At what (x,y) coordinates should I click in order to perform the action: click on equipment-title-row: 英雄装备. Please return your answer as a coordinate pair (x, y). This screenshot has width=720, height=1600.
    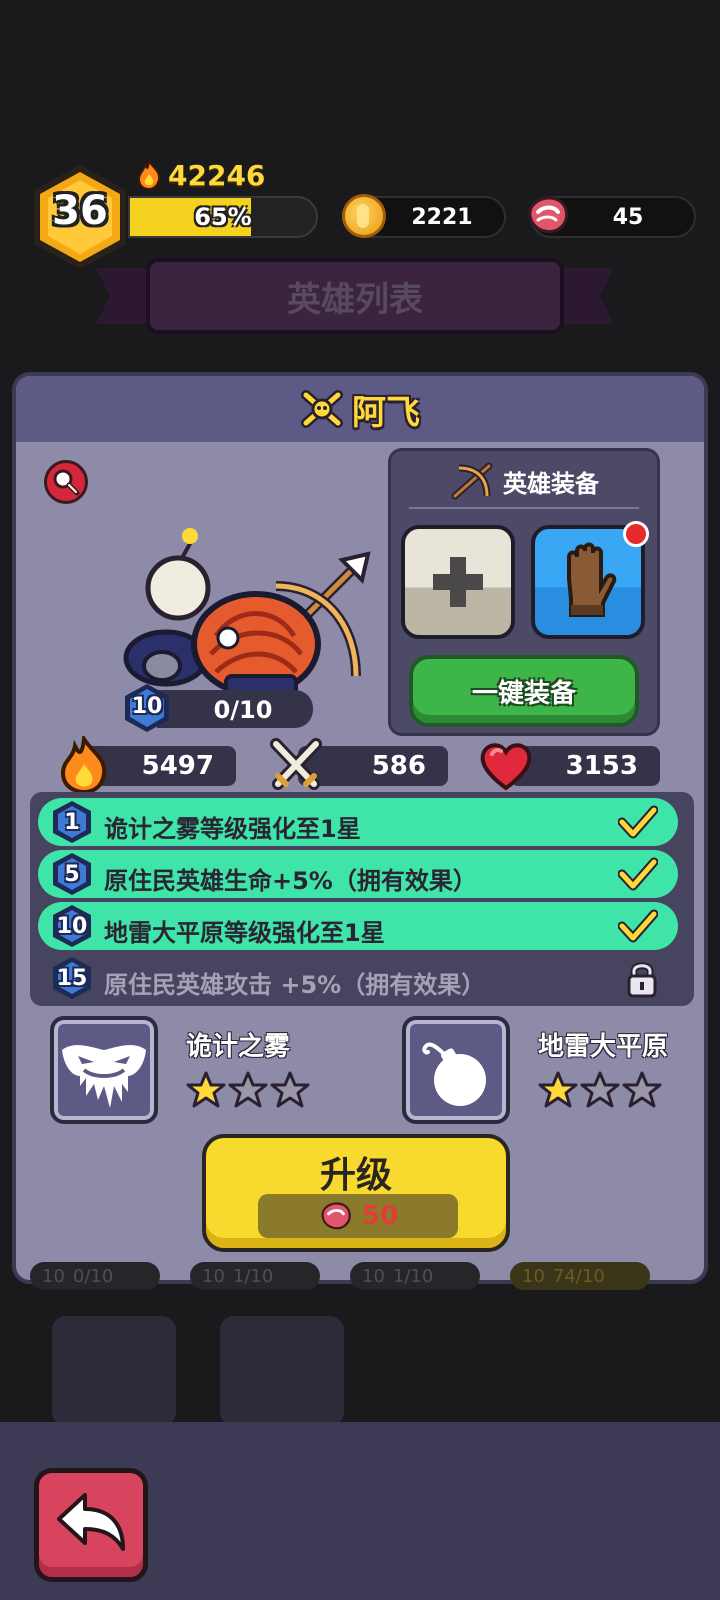
    Looking at the image, I should click on (524, 481).